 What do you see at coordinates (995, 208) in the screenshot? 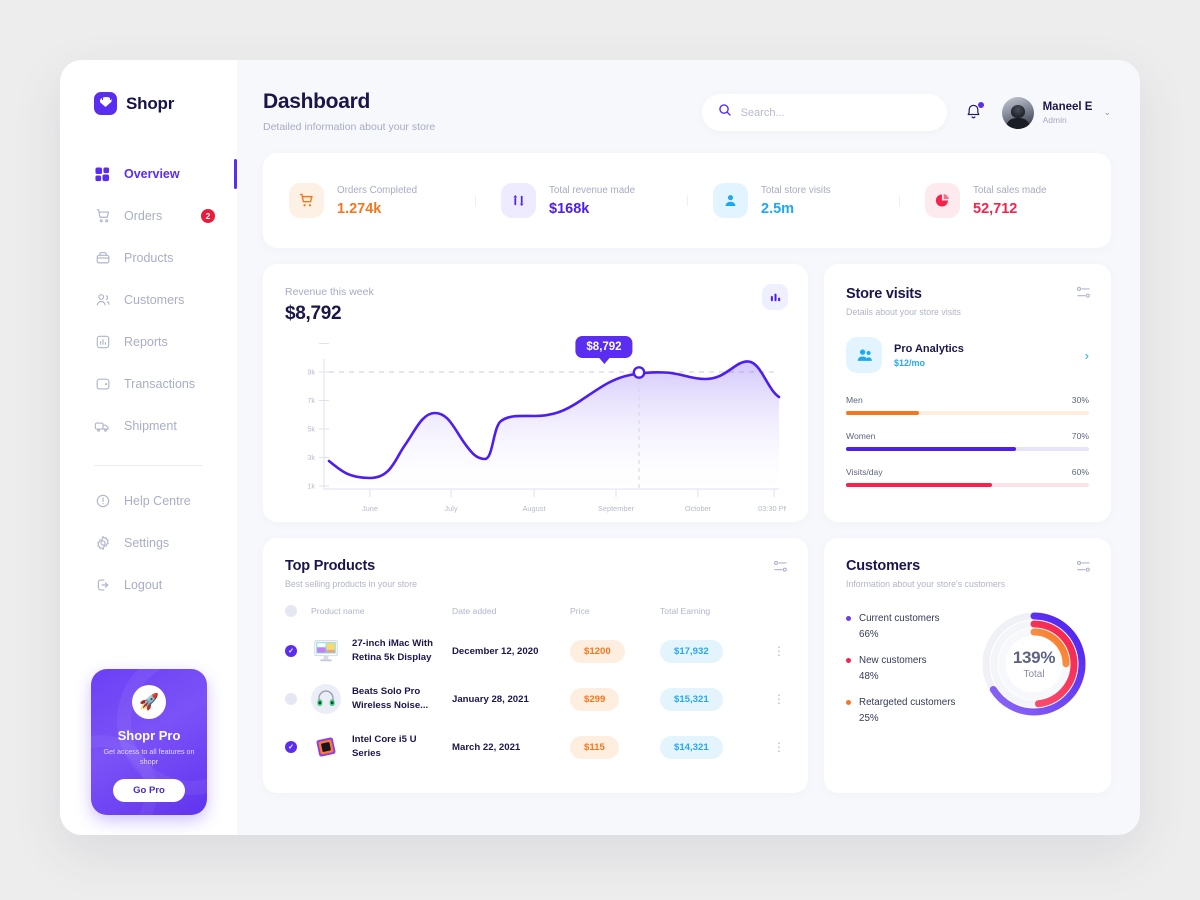
I see `stat-value: 52,712` at bounding box center [995, 208].